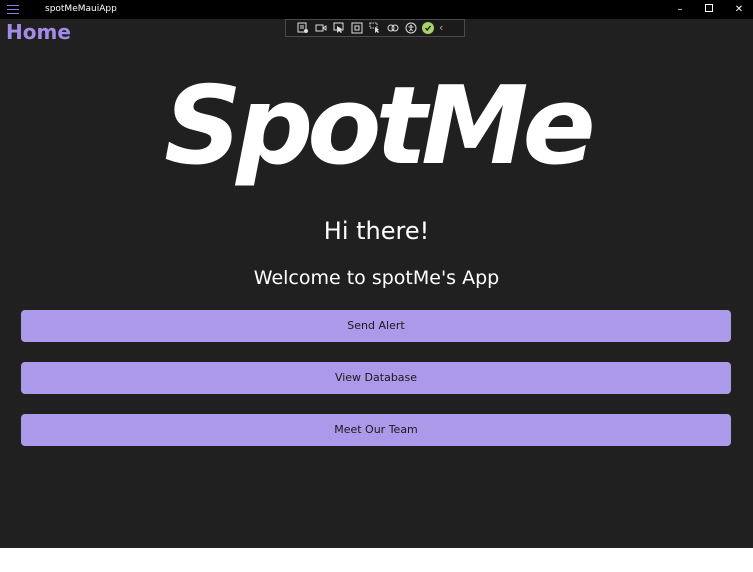 The image size is (753, 572). I want to click on svg-text: SpotMe, so click(378, 129).